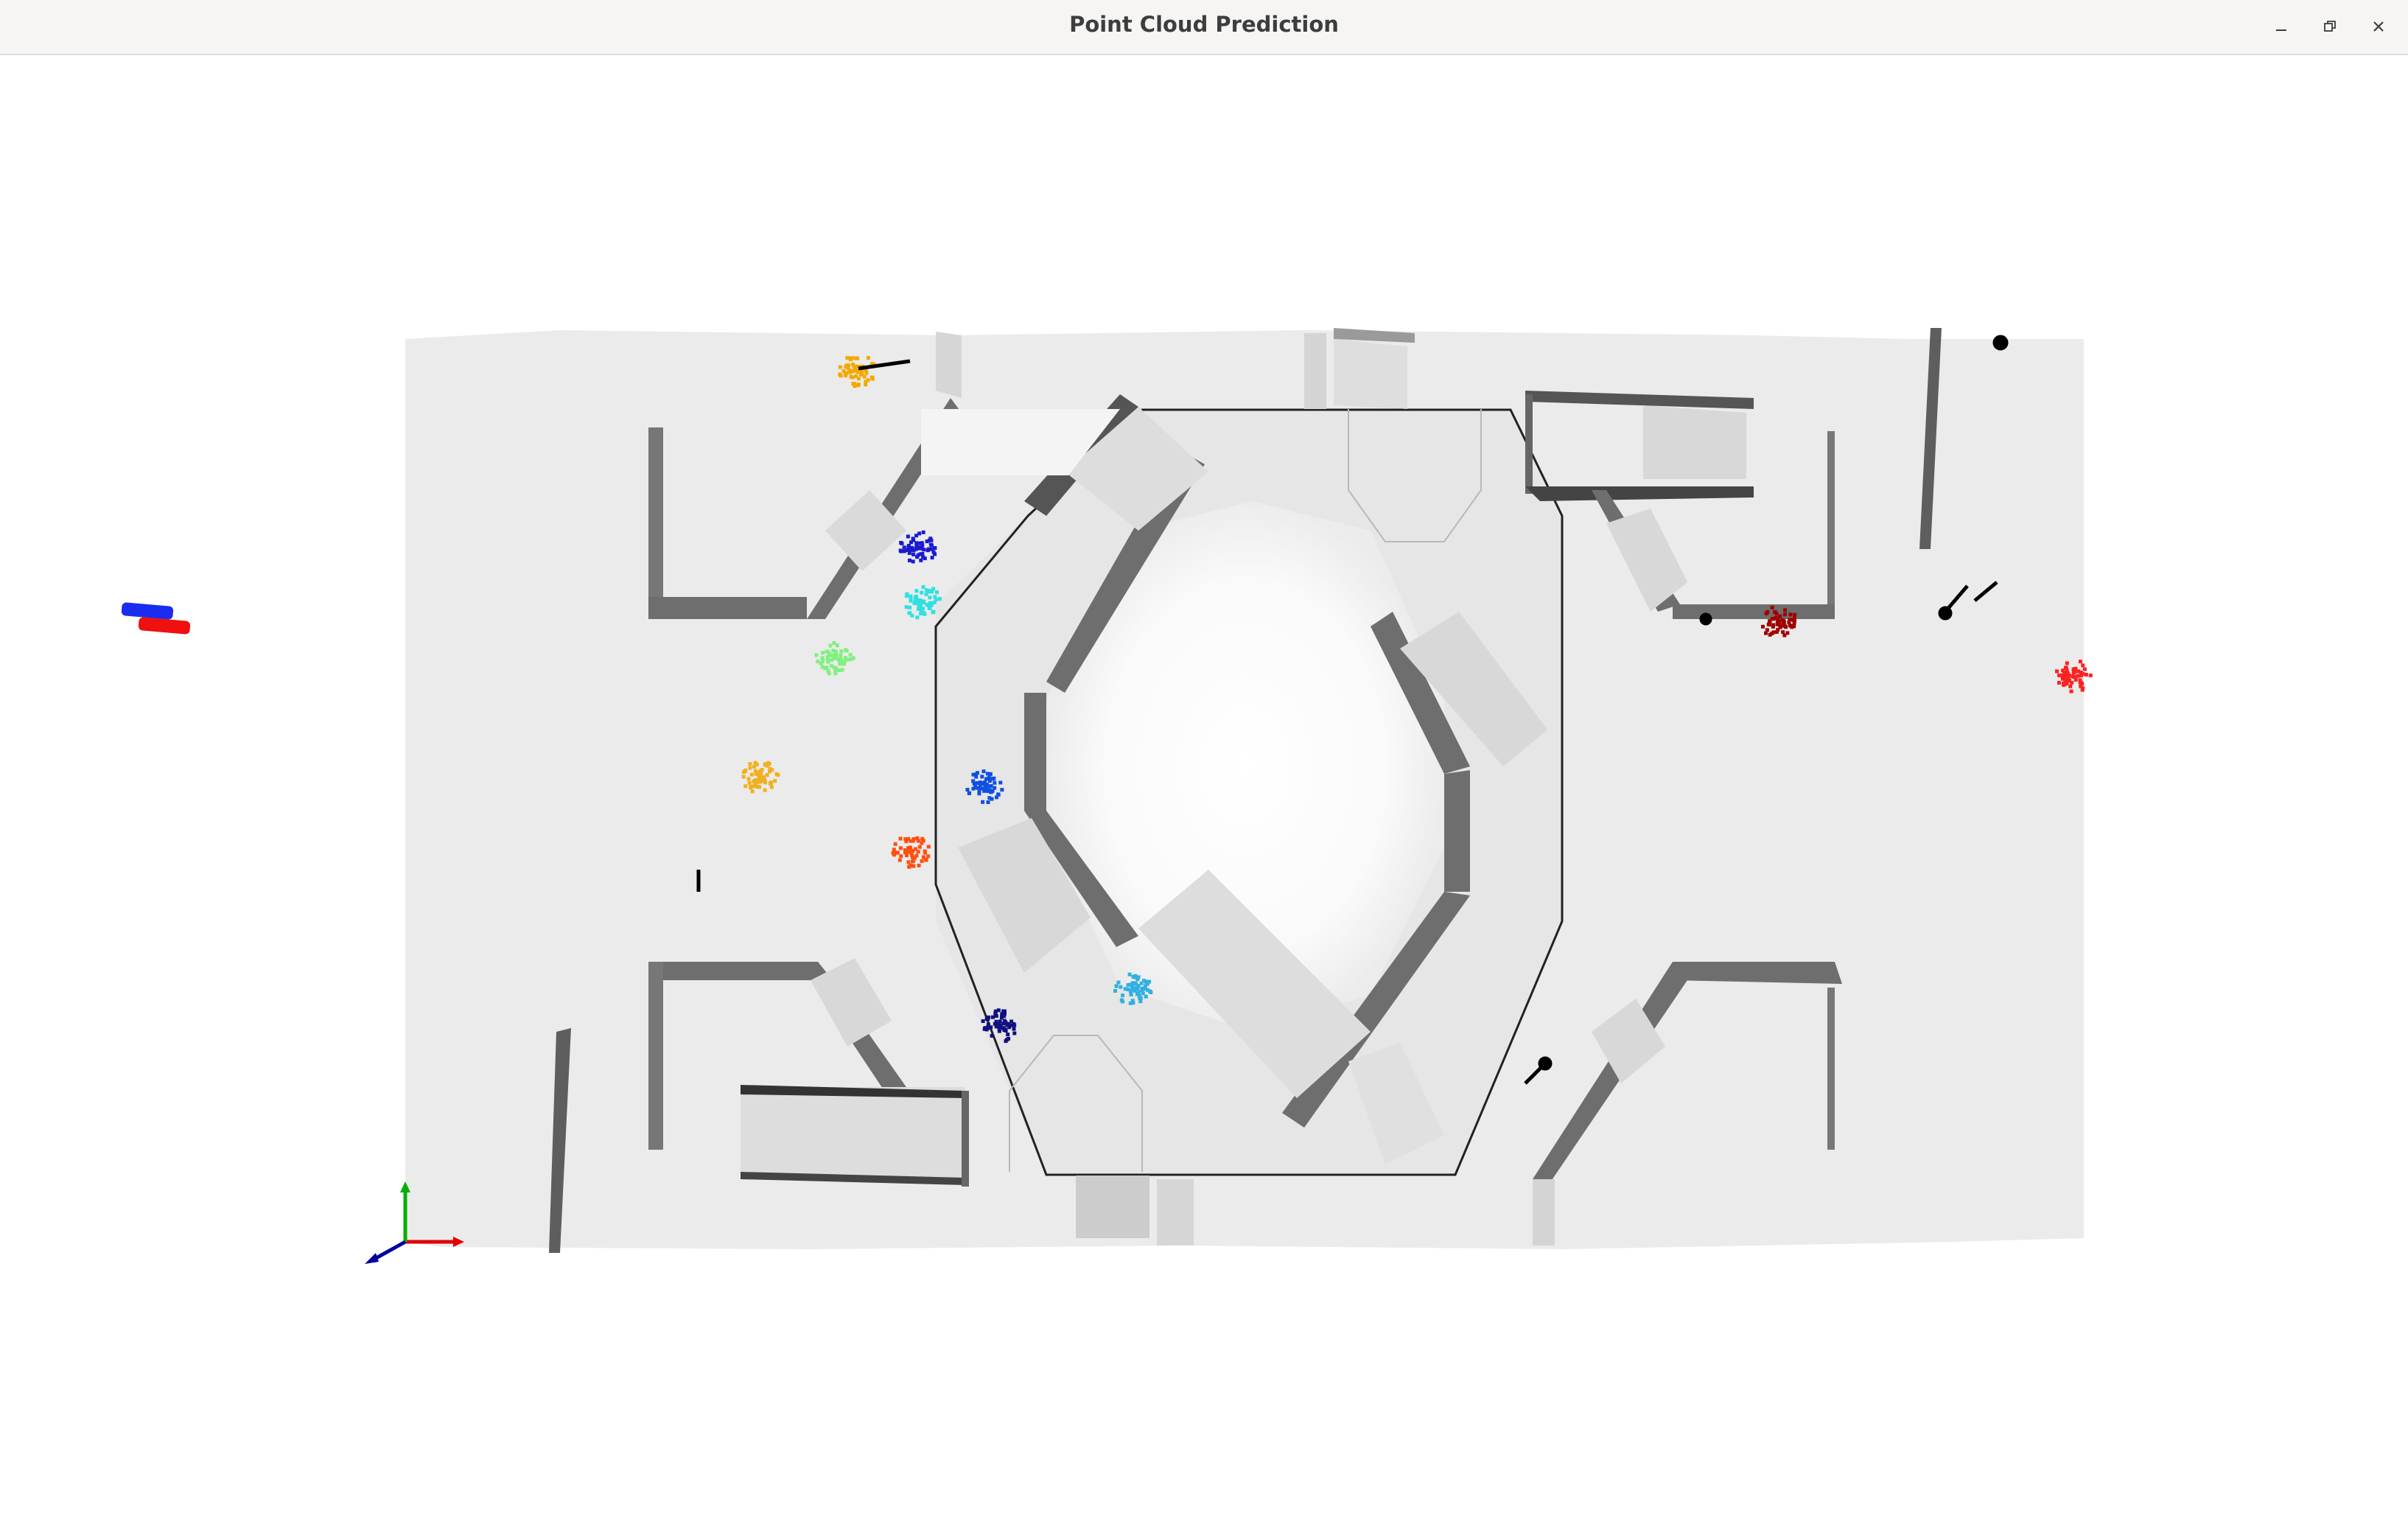 The image size is (2408, 1530). I want to click on window-title: Point Cloud Prediction, so click(1204, 24).